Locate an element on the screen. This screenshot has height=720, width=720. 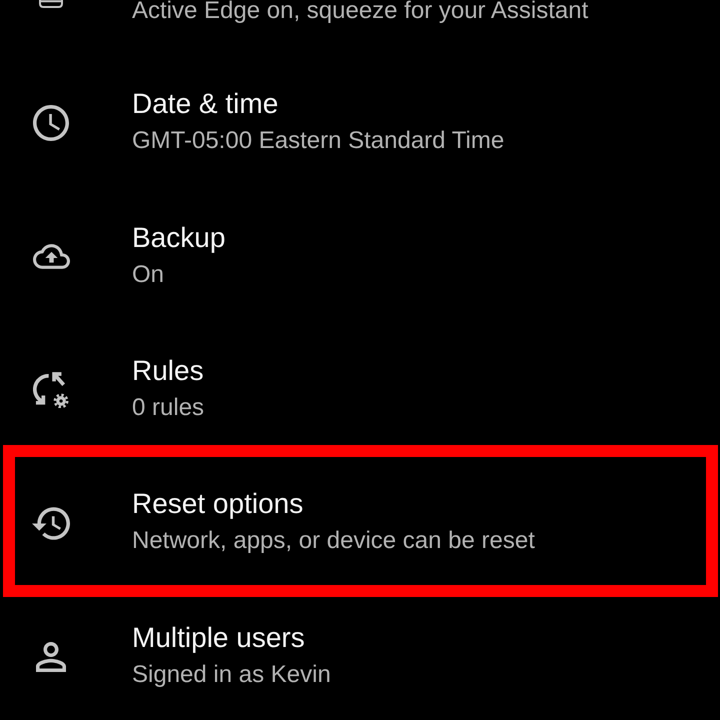
setting-summary: 0 rules is located at coordinates (168, 407).